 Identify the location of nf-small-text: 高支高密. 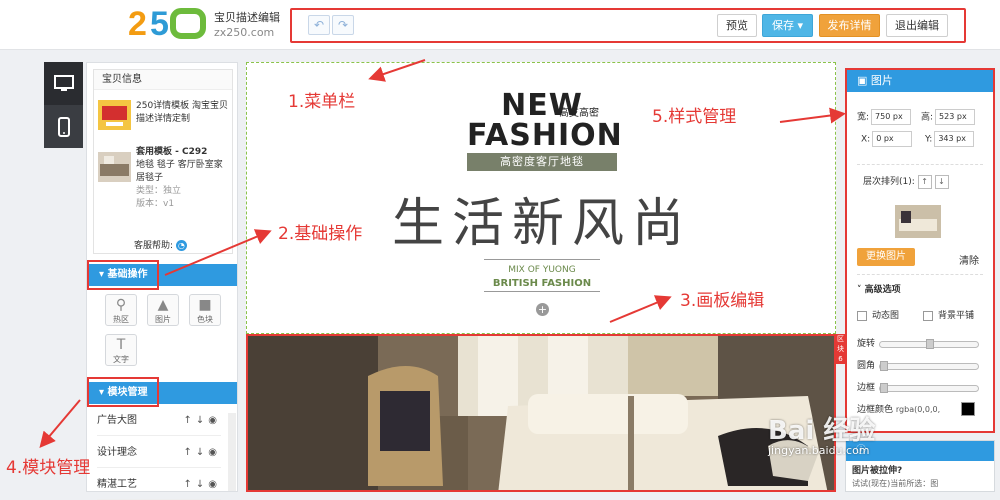
(579, 113).